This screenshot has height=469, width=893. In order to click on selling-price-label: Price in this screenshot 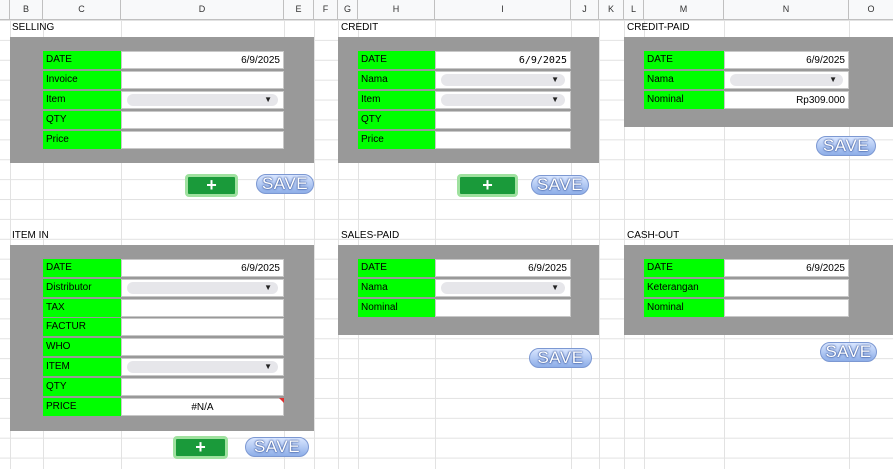, I will do `click(82, 140)`.